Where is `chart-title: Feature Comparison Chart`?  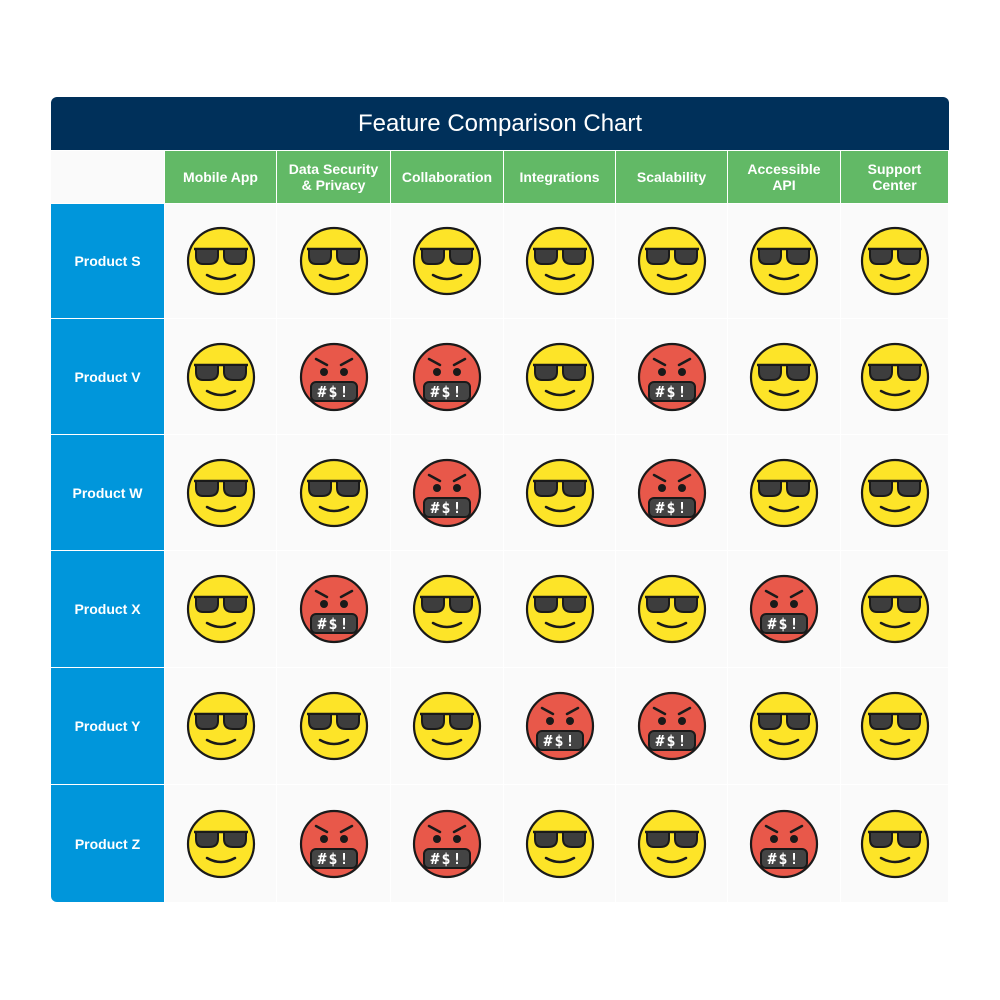
chart-title: Feature Comparison Chart is located at coordinates (500, 123).